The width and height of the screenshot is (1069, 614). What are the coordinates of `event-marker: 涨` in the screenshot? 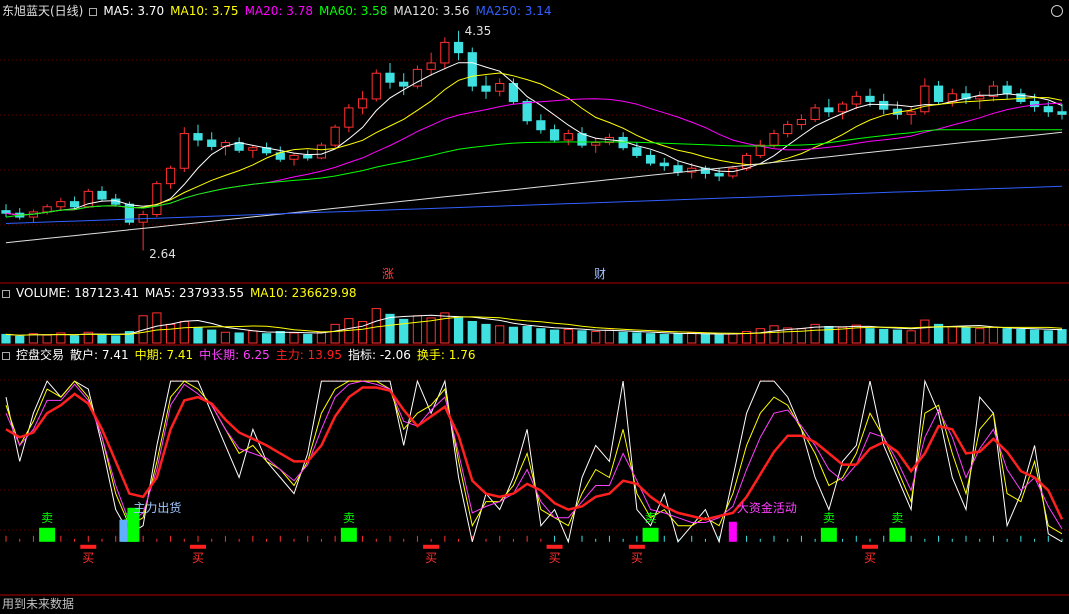 It's located at (388, 274).